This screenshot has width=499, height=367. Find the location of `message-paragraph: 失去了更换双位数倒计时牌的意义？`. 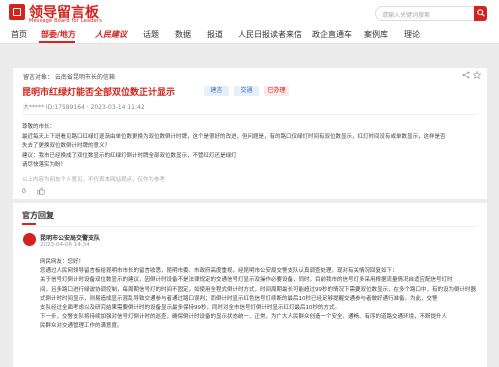

message-paragraph: 失去了更换双位数倒计时牌的意义？ is located at coordinates (66, 146).